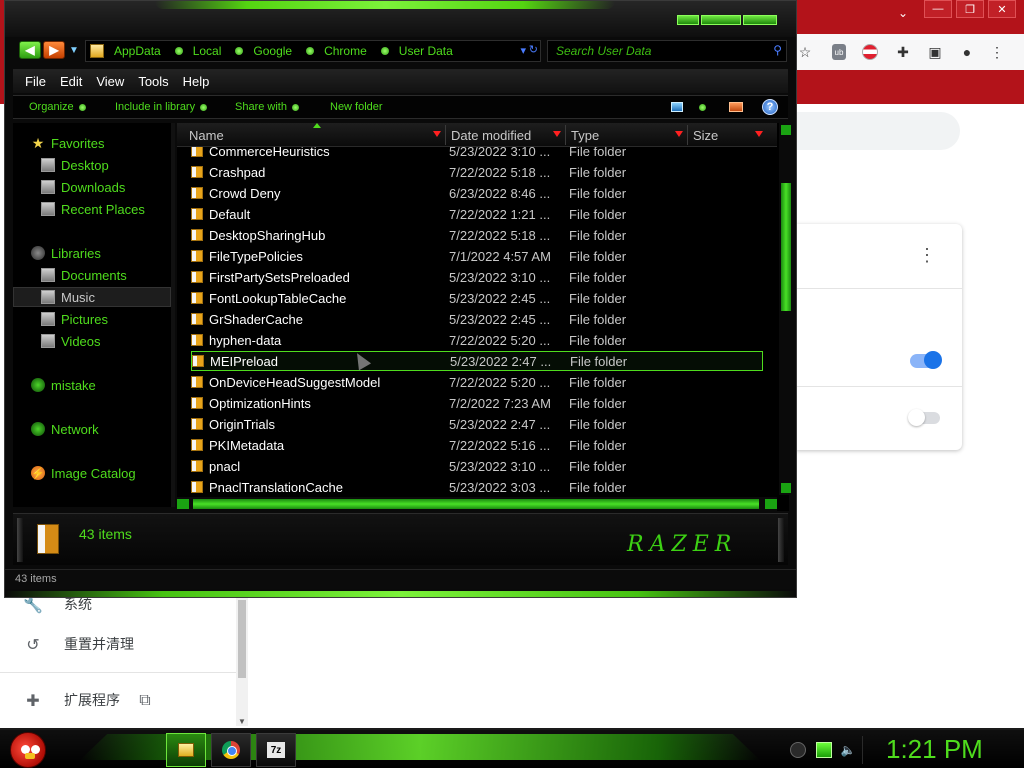 Image resolution: width=1024 pixels, height=768 pixels. What do you see at coordinates (272, 51) in the screenshot?
I see `breadcrumb-google: Google` at bounding box center [272, 51].